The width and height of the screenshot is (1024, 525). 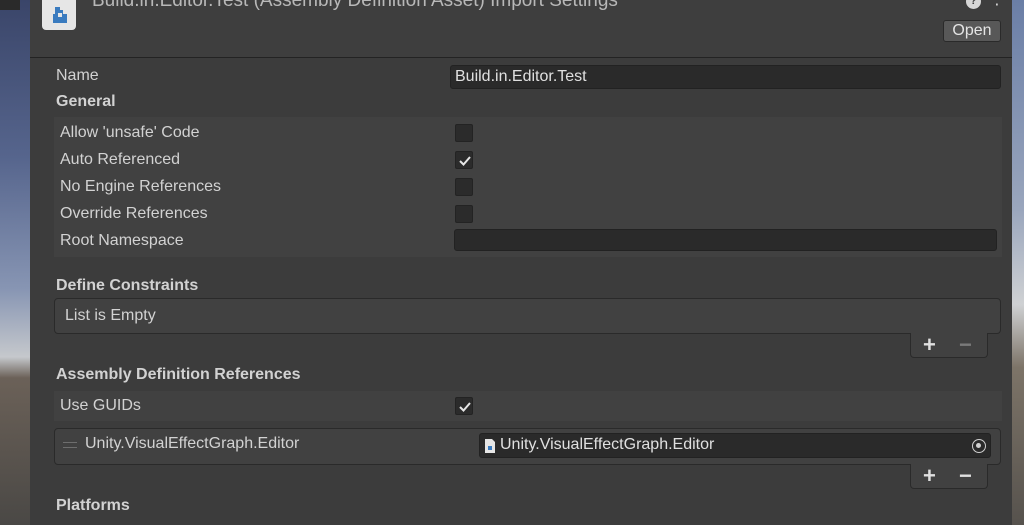 What do you see at coordinates (93, 505) in the screenshot?
I see `platforms-title: Platforms` at bounding box center [93, 505].